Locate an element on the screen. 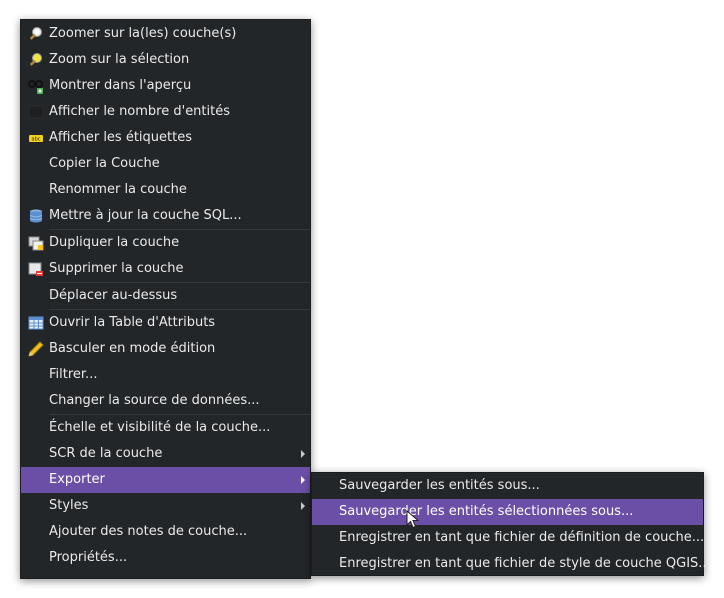 This screenshot has width=724, height=598. menu-item-label: Basculer en mode édition is located at coordinates (132, 348).